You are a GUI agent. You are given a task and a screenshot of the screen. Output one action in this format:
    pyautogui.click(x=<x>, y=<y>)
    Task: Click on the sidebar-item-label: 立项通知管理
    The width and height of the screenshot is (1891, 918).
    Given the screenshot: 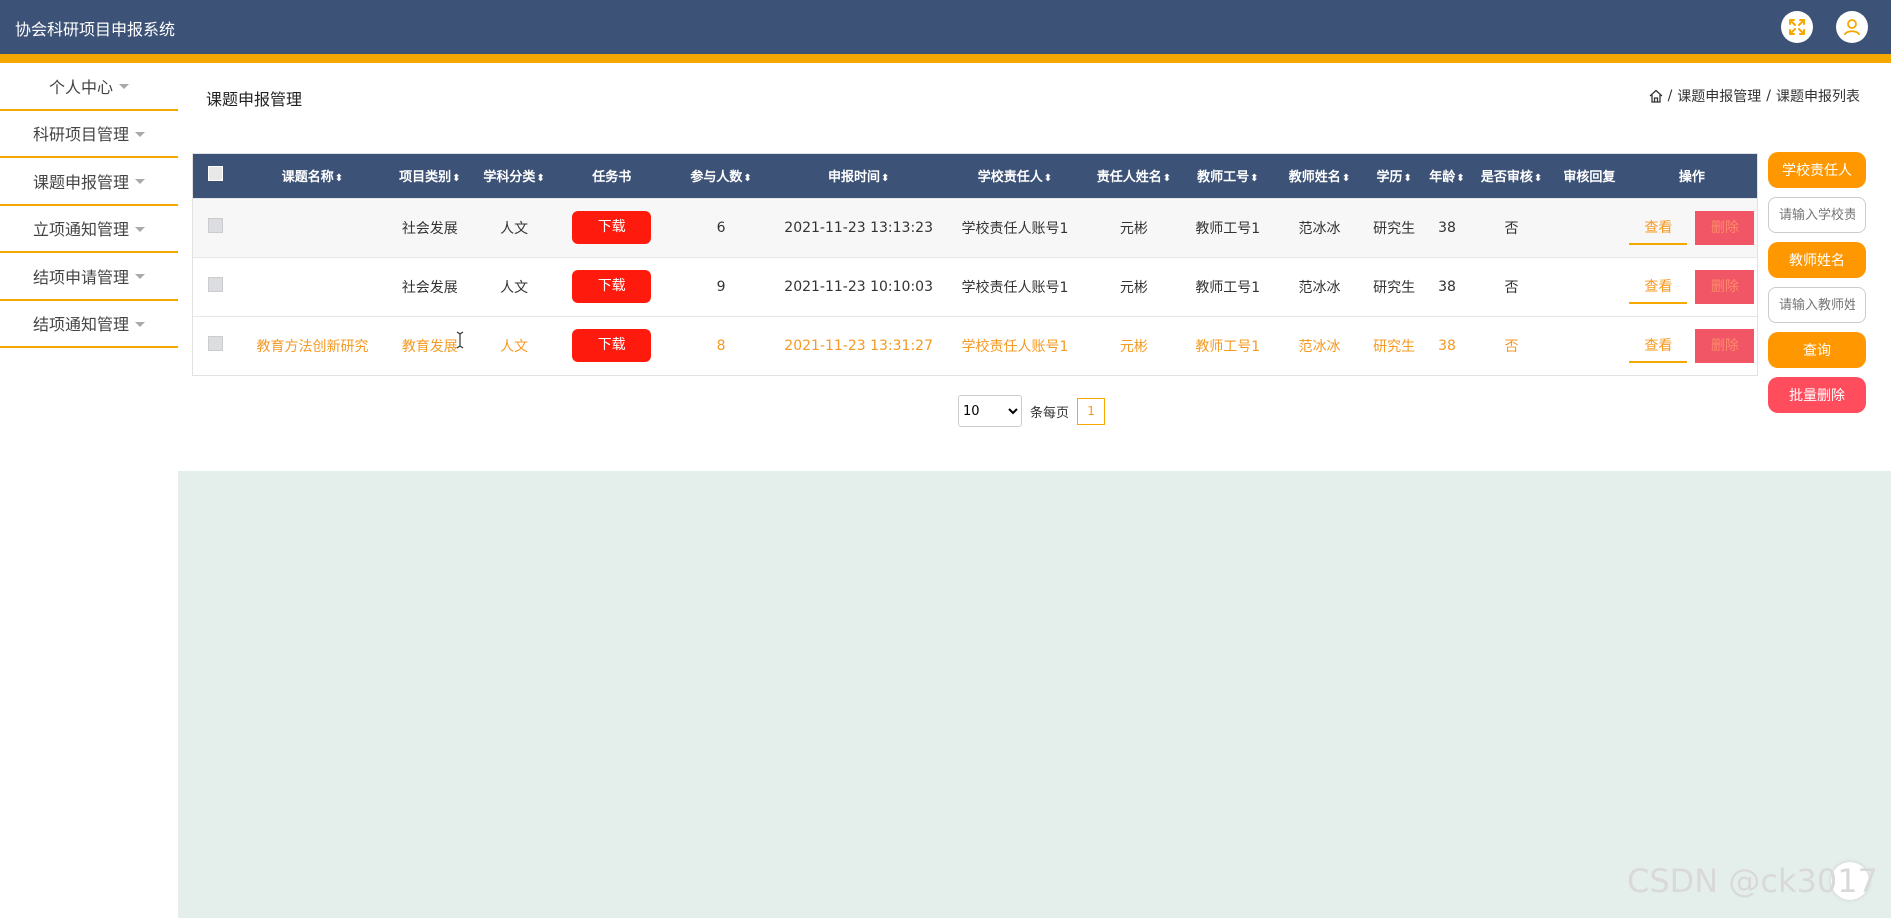 What is the action you would take?
    pyautogui.click(x=80, y=230)
    